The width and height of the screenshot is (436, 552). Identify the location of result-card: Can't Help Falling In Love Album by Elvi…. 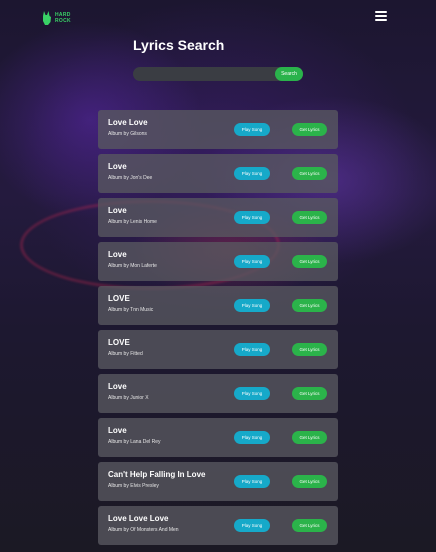
(218, 481).